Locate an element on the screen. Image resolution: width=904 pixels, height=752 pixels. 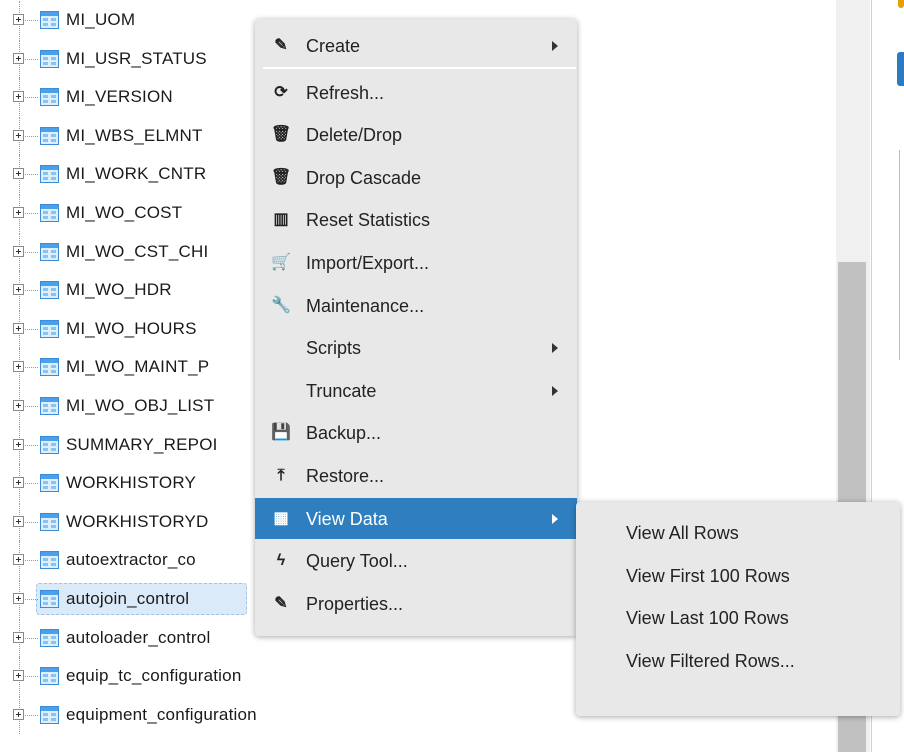
tree-item-label: MI_WO_COST is located at coordinates (124, 212).